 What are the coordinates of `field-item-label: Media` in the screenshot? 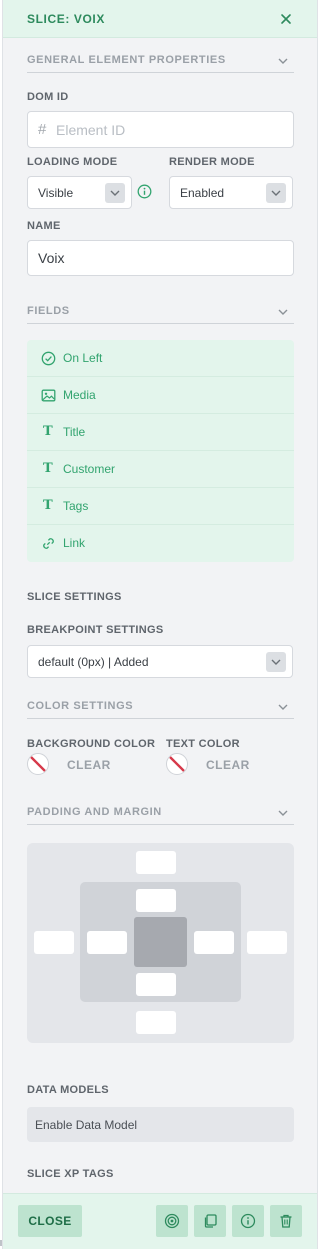 It's located at (79, 395).